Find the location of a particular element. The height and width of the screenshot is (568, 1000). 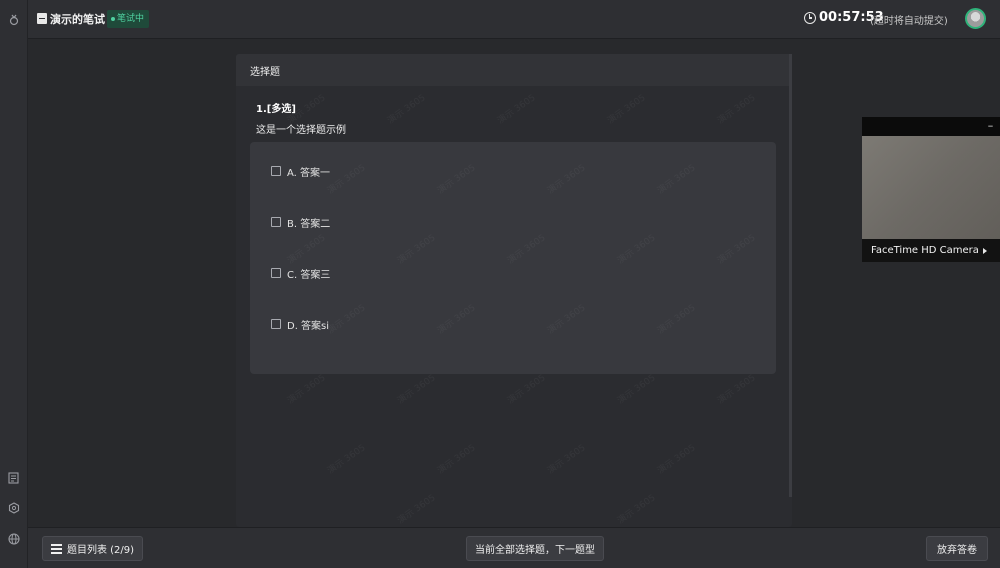

question-number: 1.[多选] is located at coordinates (276, 109).